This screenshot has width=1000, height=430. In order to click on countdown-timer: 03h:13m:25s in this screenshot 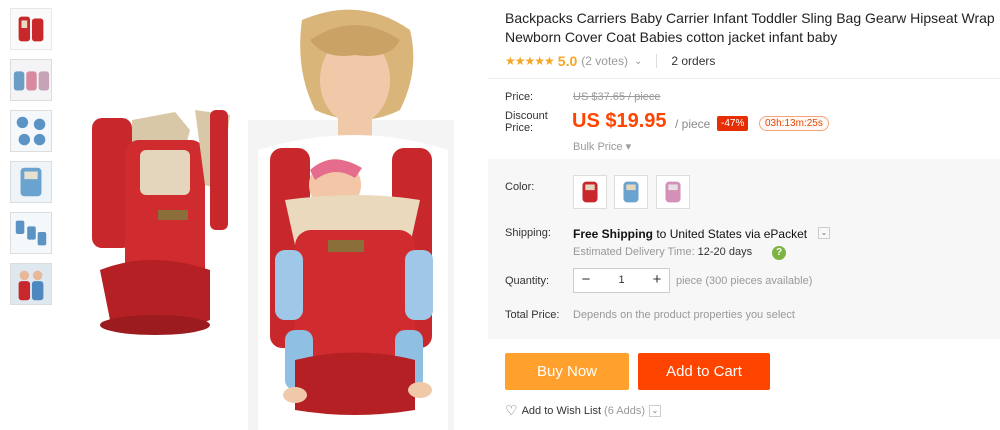, I will do `click(794, 123)`.